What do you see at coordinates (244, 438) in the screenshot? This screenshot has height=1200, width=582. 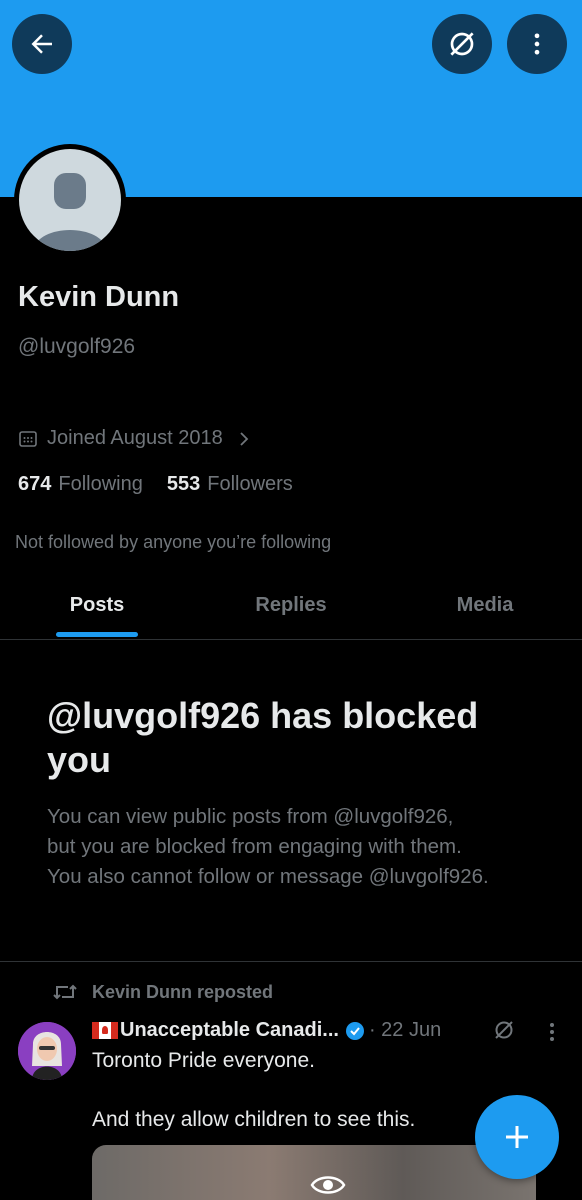 I see `chevron-right-icon` at bounding box center [244, 438].